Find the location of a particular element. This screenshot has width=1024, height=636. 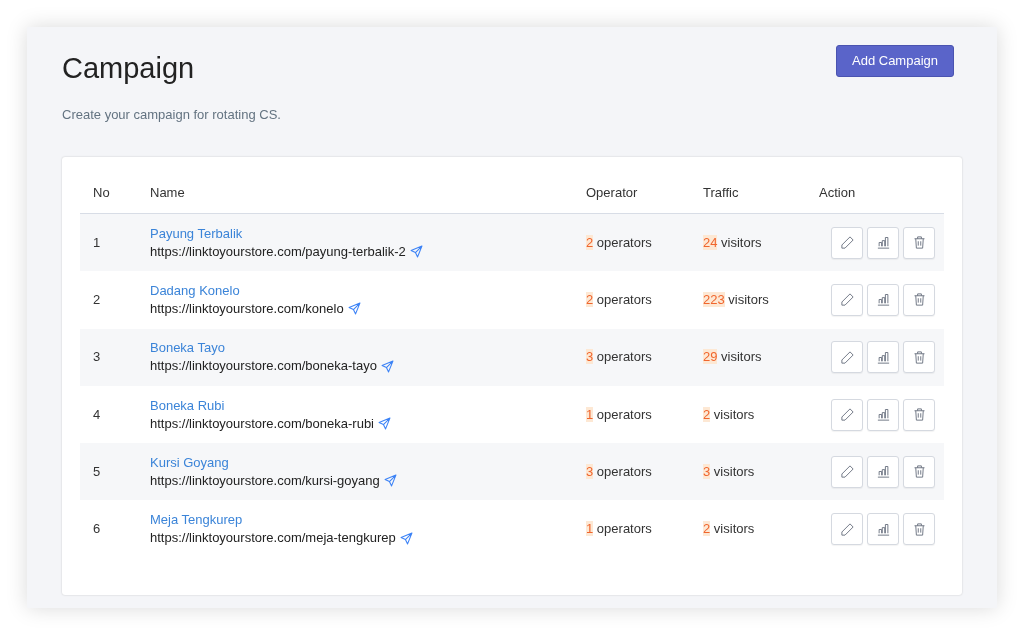

row-number: 5 is located at coordinates (97, 472).